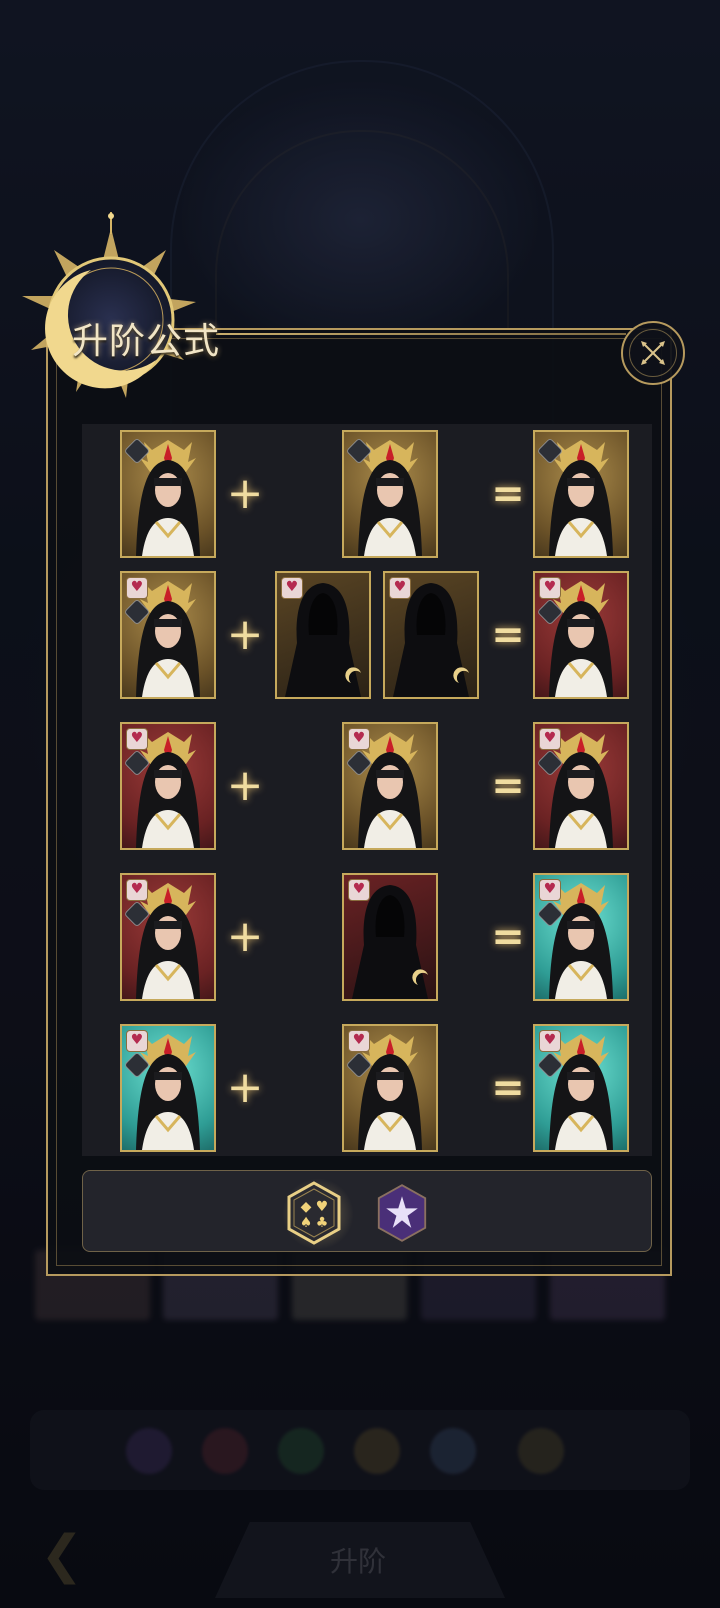  Describe the element at coordinates (146, 341) in the screenshot. I see `popup-title: 升阶公式` at that location.